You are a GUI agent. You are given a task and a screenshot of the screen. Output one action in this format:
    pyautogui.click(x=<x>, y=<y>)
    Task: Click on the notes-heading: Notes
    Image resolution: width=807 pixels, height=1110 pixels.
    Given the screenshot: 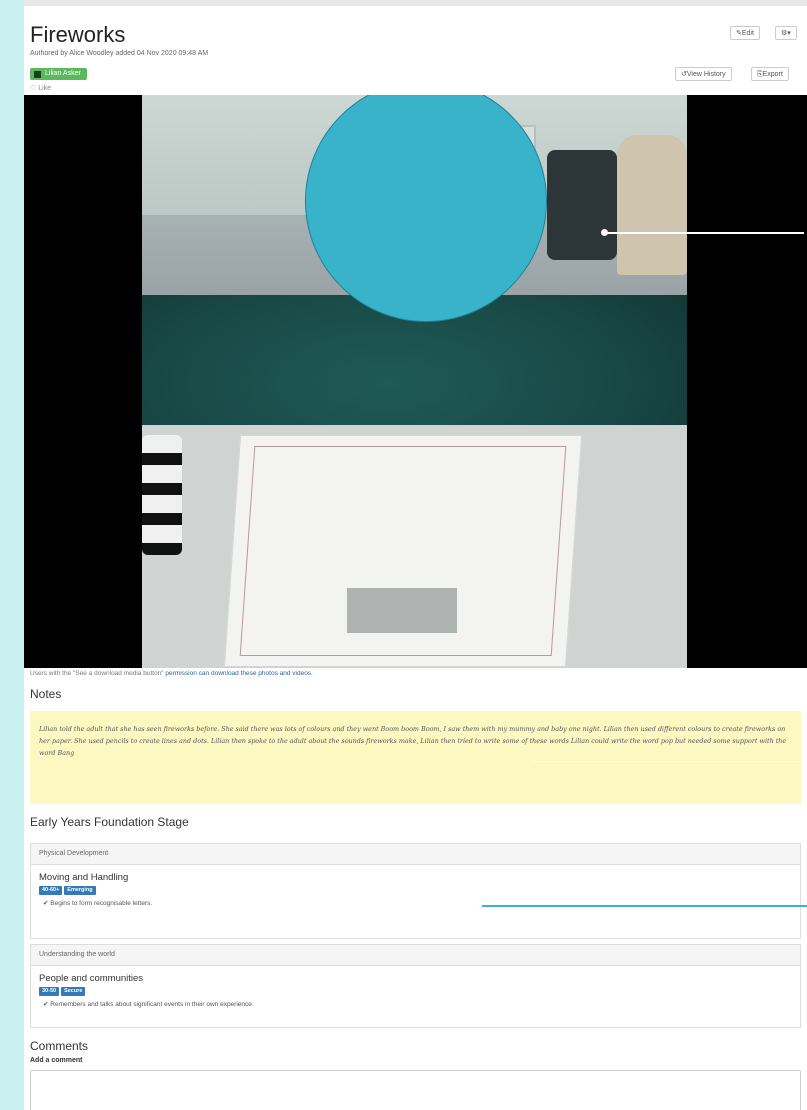 What is the action you would take?
    pyautogui.click(x=46, y=694)
    